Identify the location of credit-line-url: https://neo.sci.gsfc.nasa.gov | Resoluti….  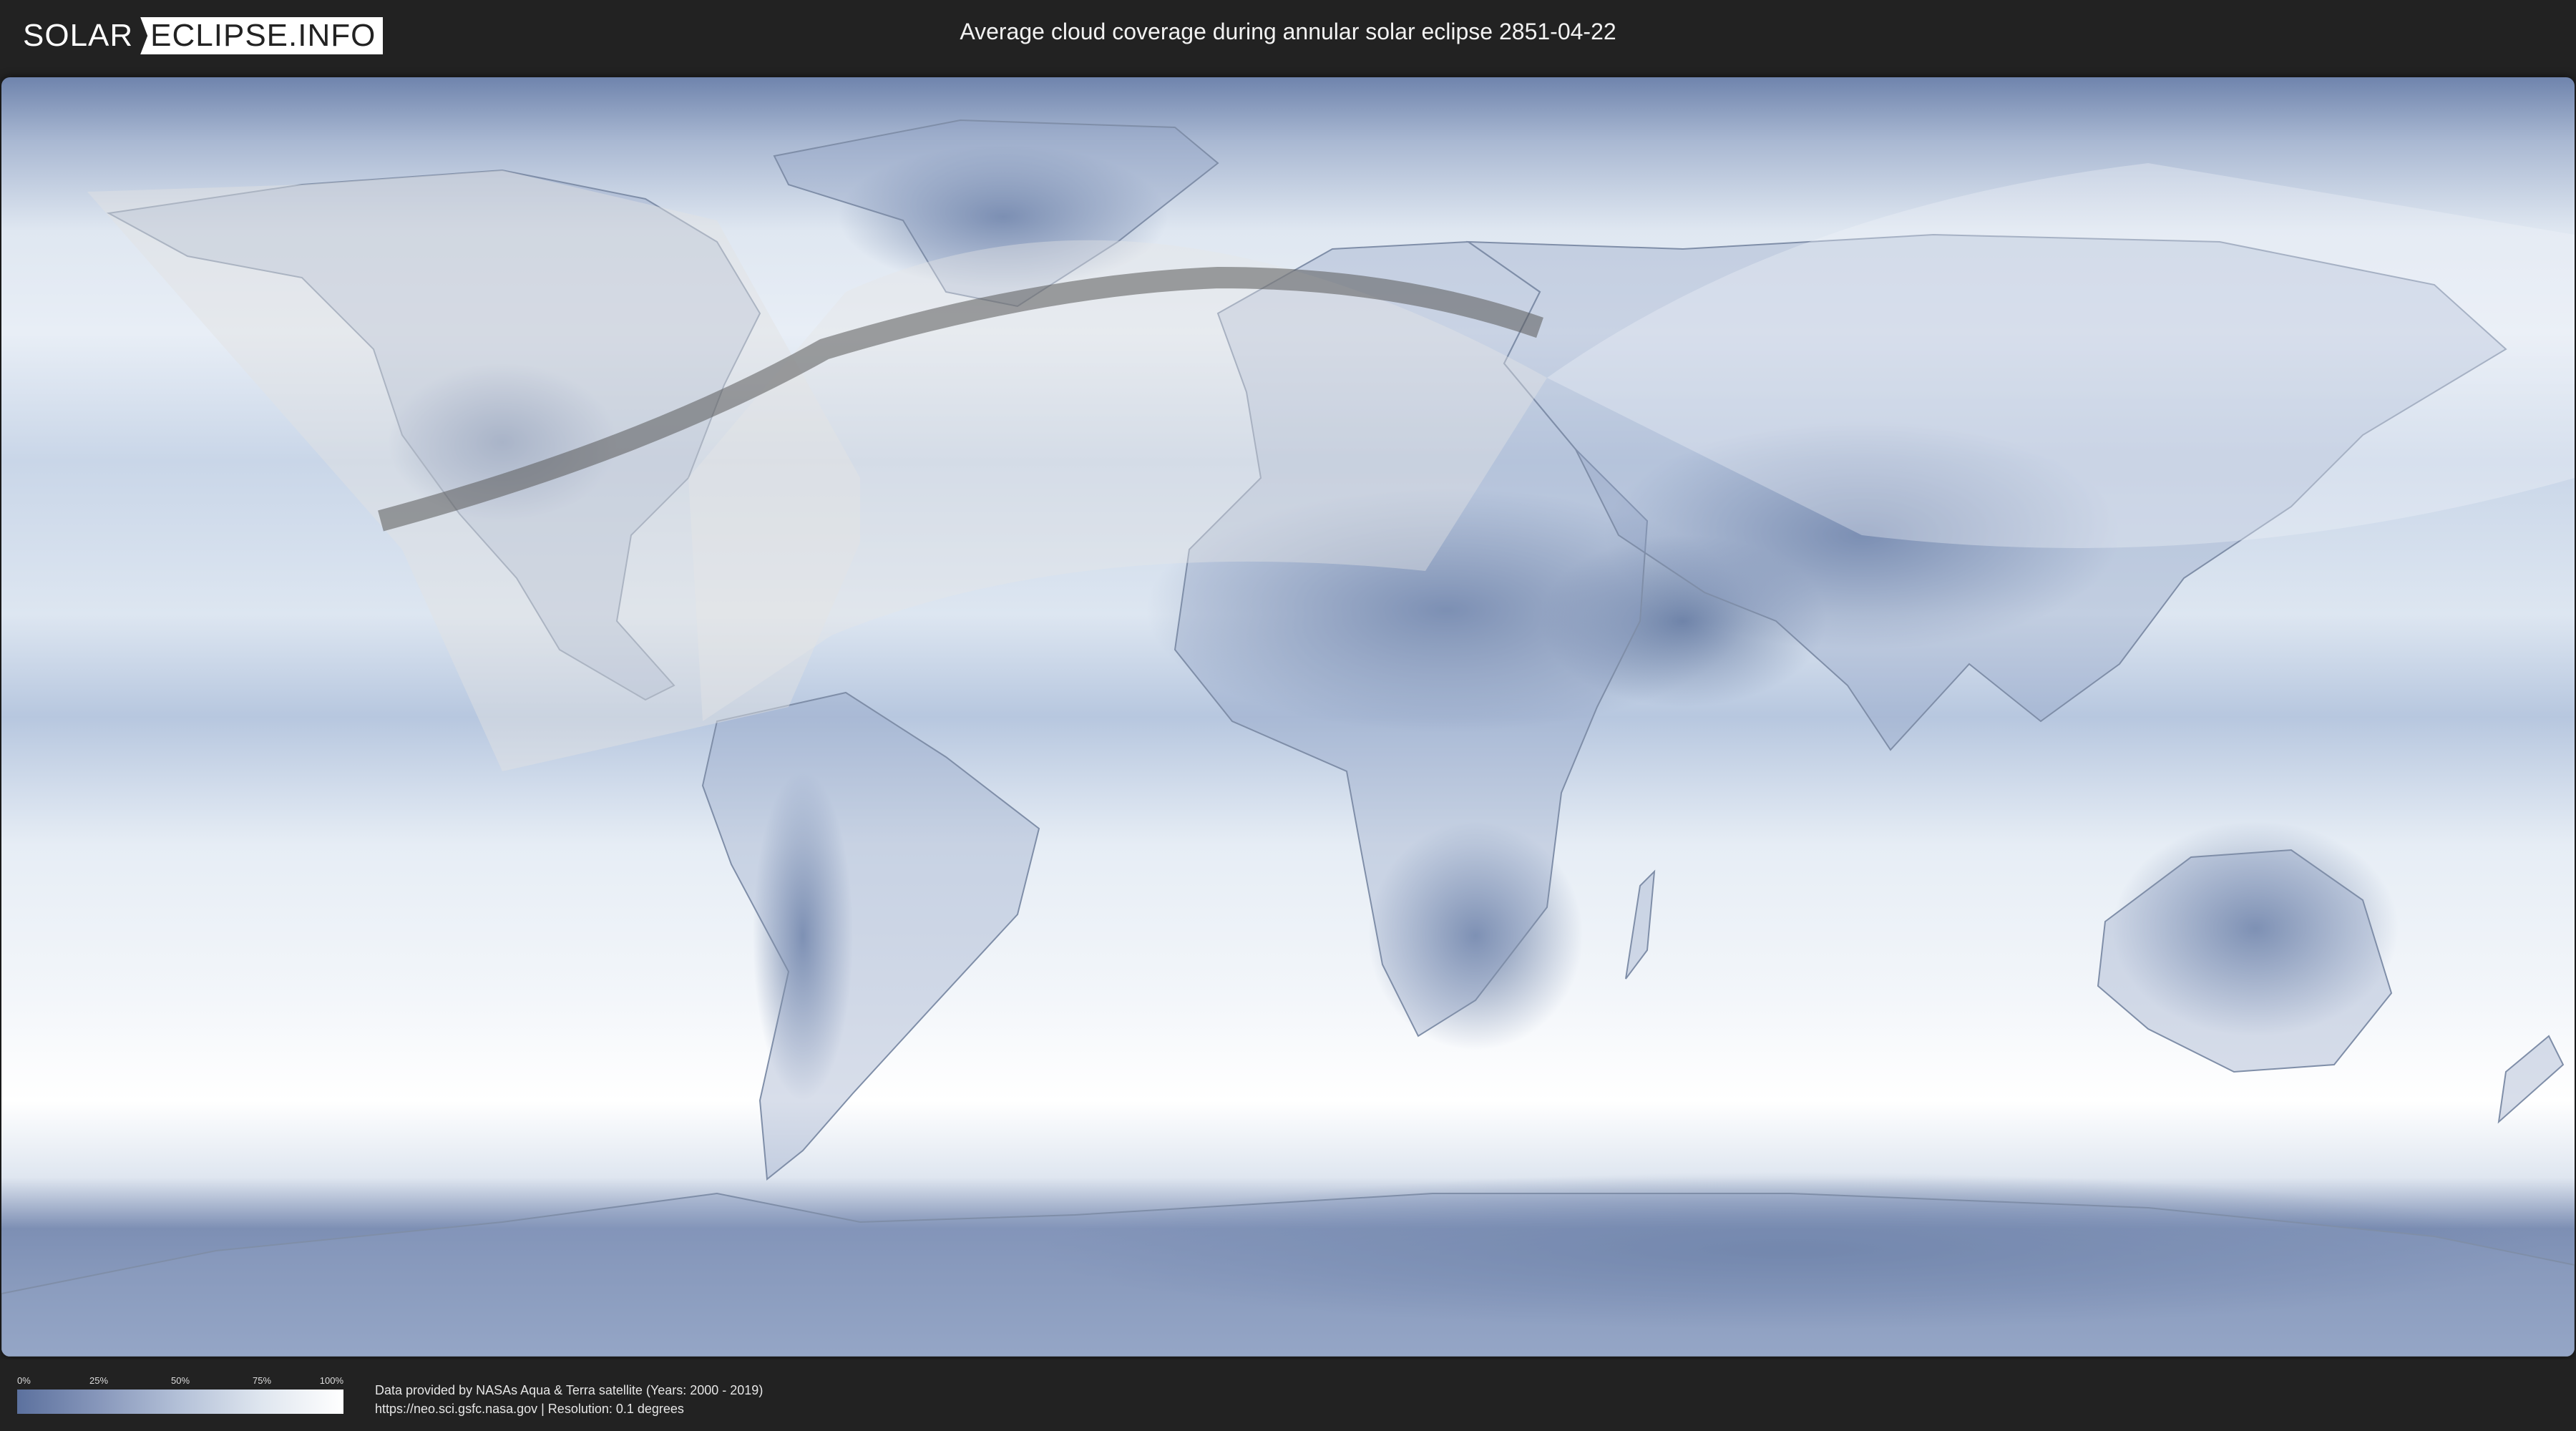
(569, 1409).